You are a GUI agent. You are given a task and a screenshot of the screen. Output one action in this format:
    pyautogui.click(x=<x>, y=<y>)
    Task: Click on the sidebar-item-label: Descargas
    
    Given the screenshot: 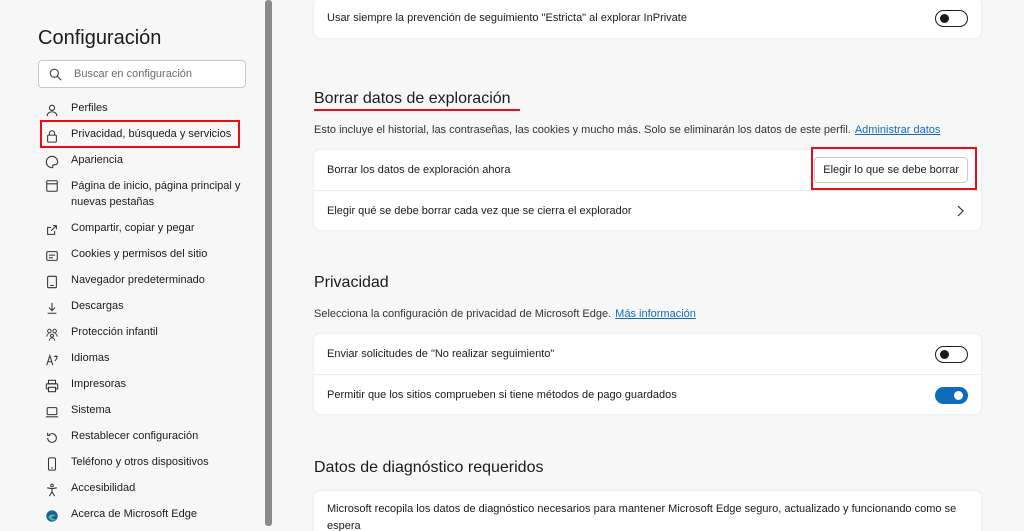 What is the action you would take?
    pyautogui.click(x=97, y=306)
    